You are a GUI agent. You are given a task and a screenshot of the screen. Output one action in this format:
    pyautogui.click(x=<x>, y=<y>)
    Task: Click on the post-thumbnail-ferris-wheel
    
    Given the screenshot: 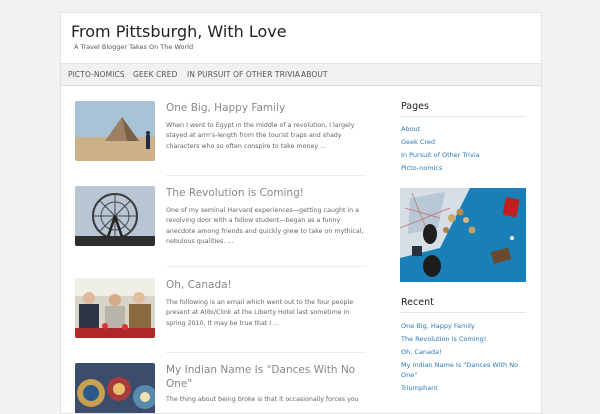 What is the action you would take?
    pyautogui.click(x=115, y=216)
    